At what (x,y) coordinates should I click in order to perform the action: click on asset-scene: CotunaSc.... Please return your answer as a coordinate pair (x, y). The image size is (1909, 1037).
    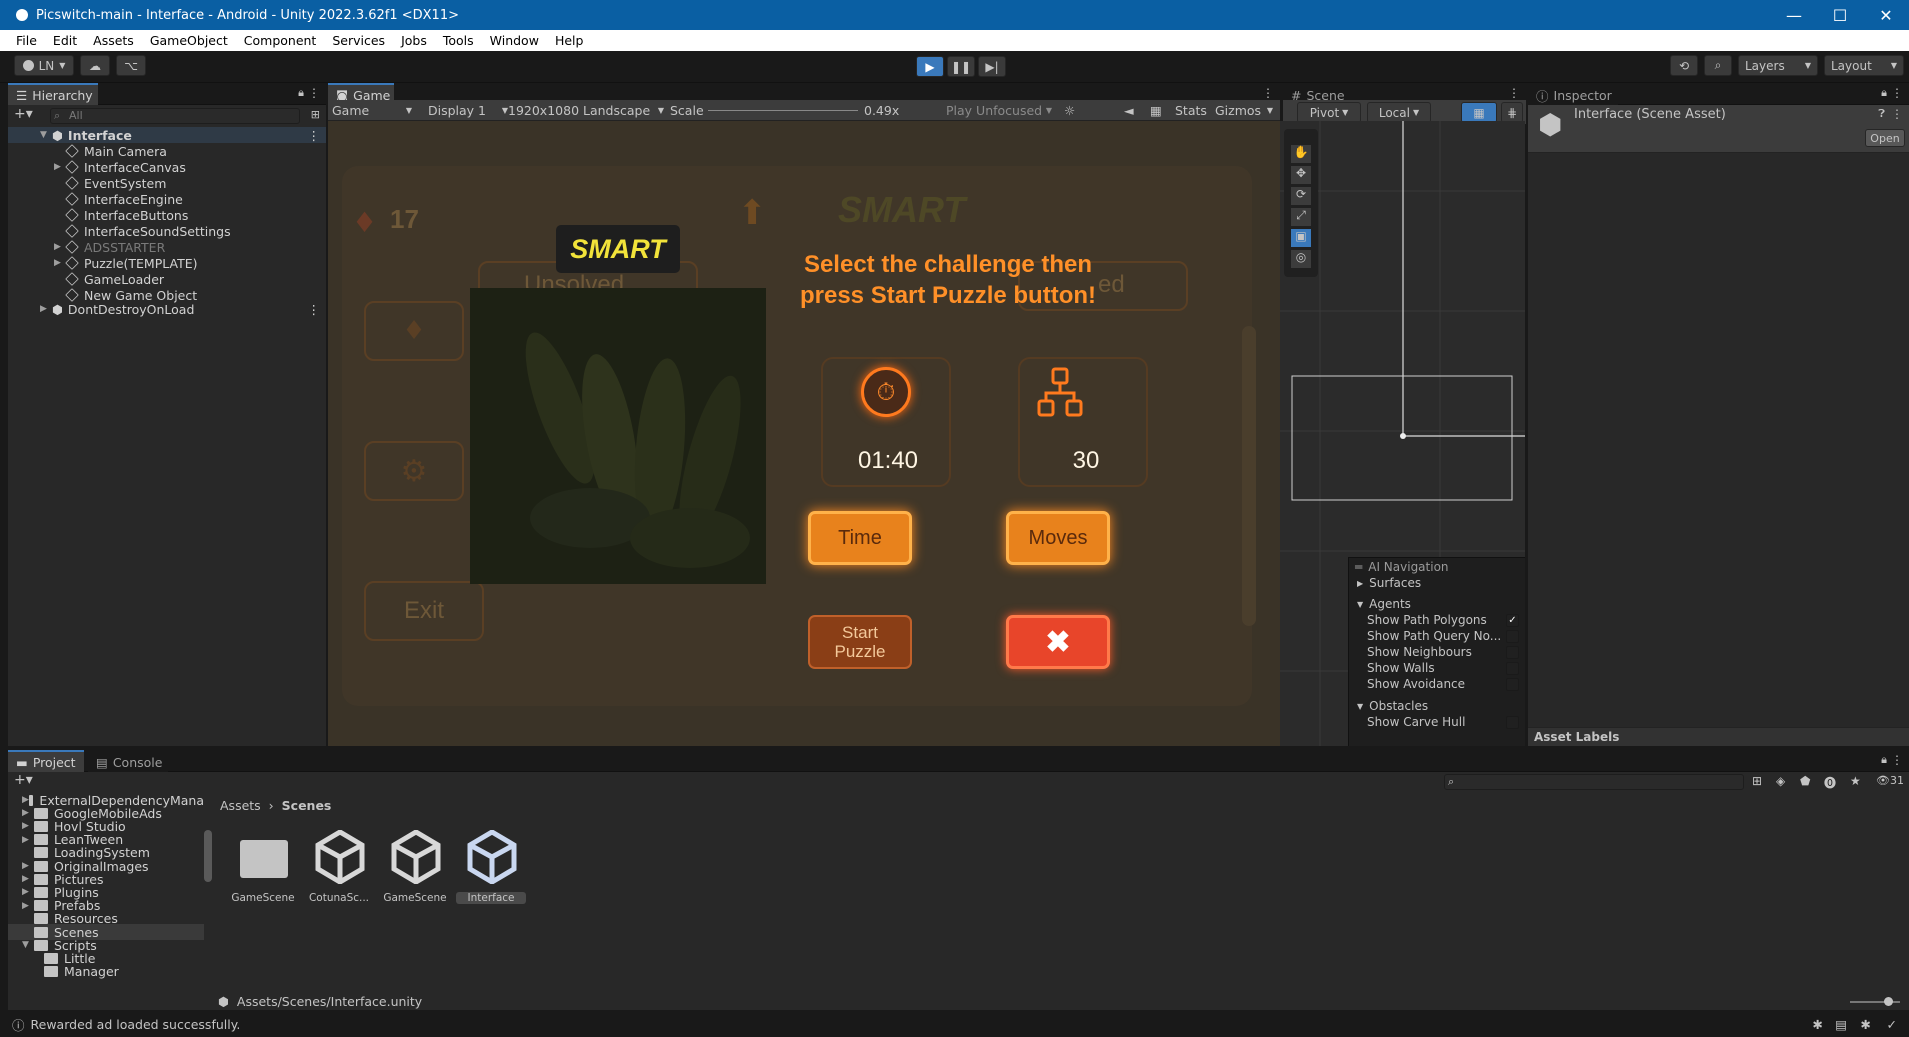
    Looking at the image, I should click on (339, 874).